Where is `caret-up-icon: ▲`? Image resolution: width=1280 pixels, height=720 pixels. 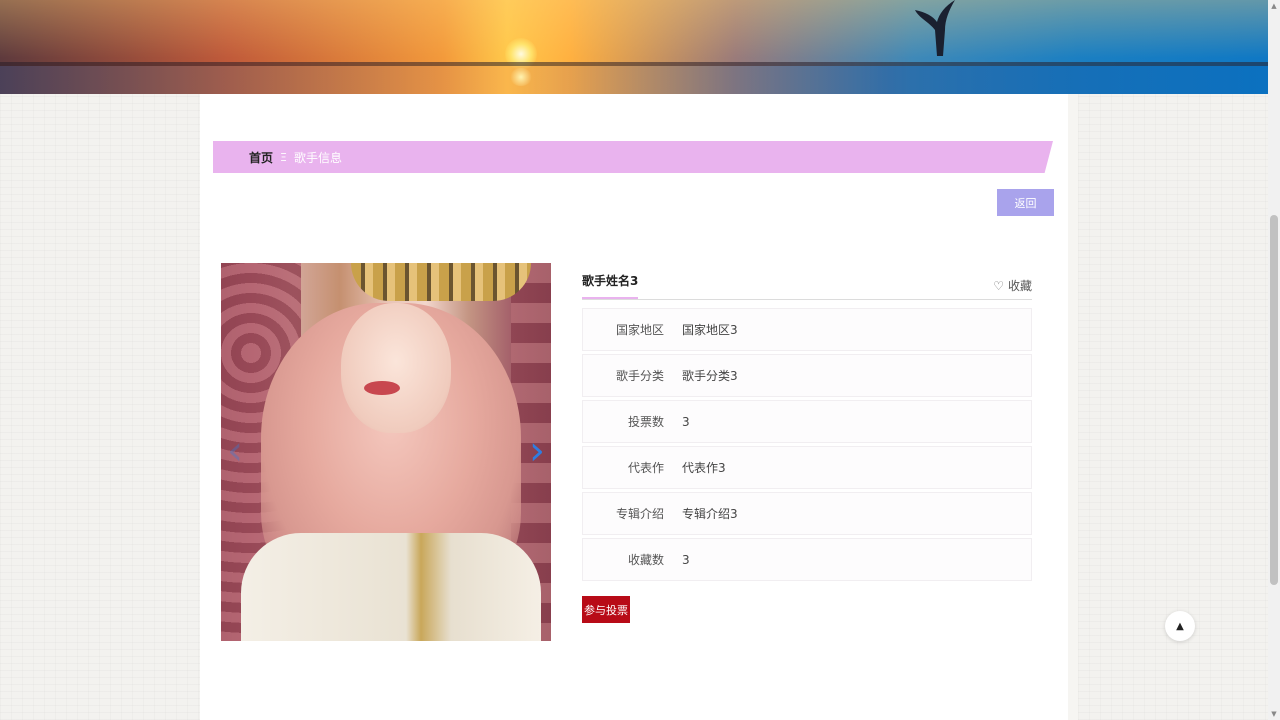
caret-up-icon: ▲ is located at coordinates (1180, 626).